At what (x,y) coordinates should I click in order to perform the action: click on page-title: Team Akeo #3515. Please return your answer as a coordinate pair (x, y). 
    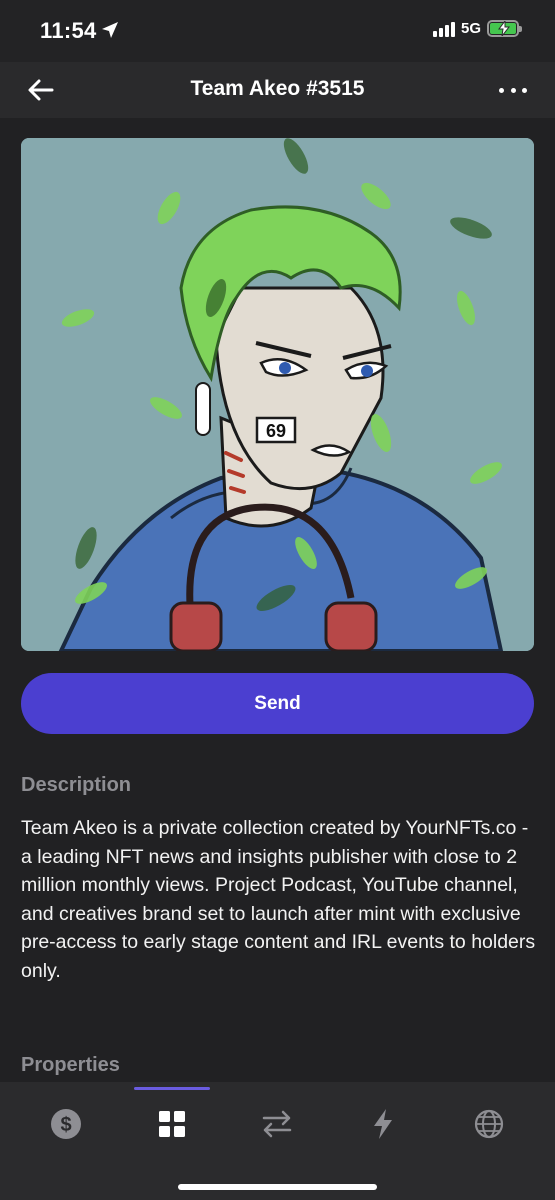
    Looking at the image, I should click on (277, 88).